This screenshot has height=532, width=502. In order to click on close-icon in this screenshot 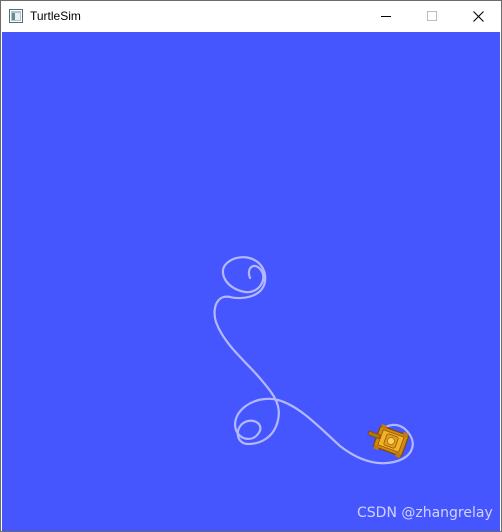, I will do `click(478, 16)`.